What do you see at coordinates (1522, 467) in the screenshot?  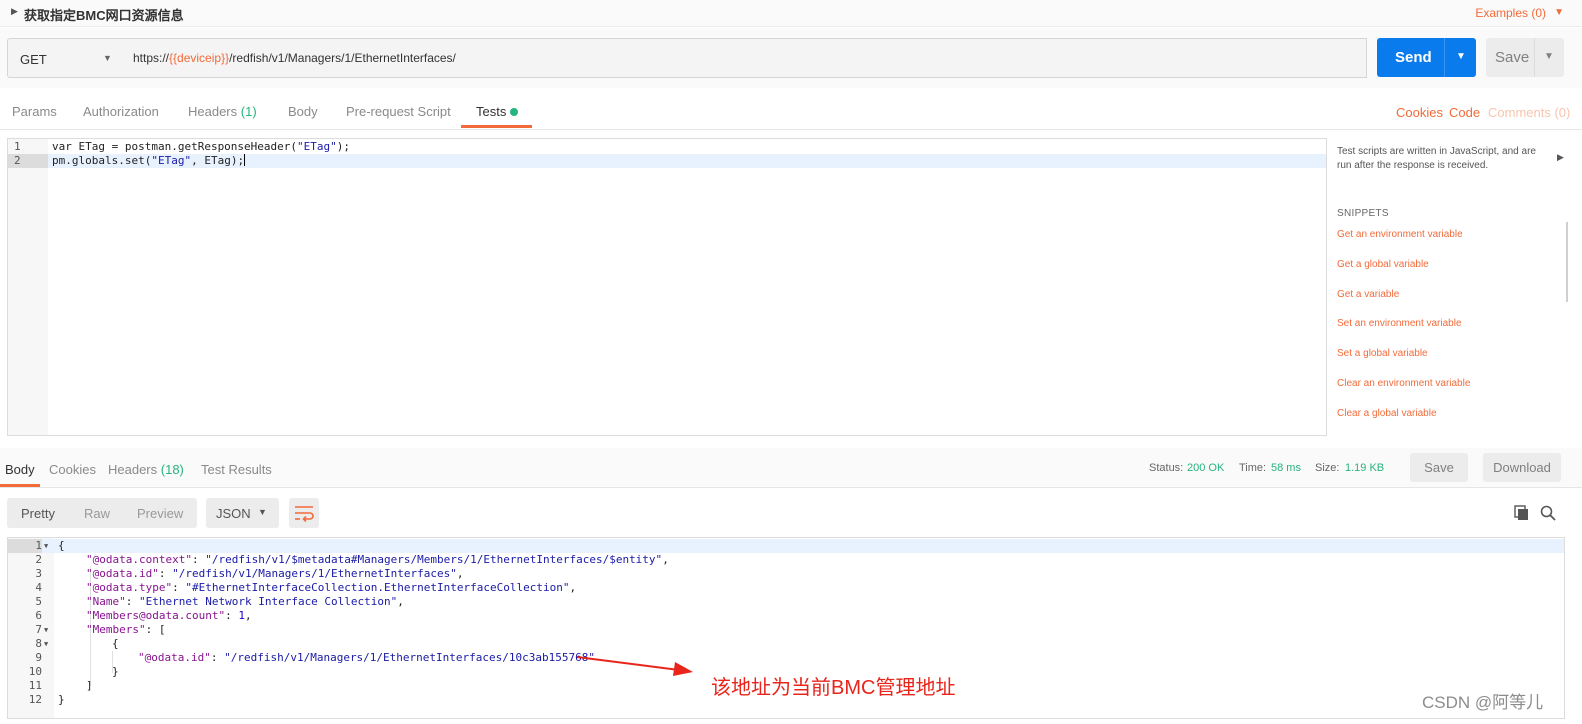 I see `download-button: Download` at bounding box center [1522, 467].